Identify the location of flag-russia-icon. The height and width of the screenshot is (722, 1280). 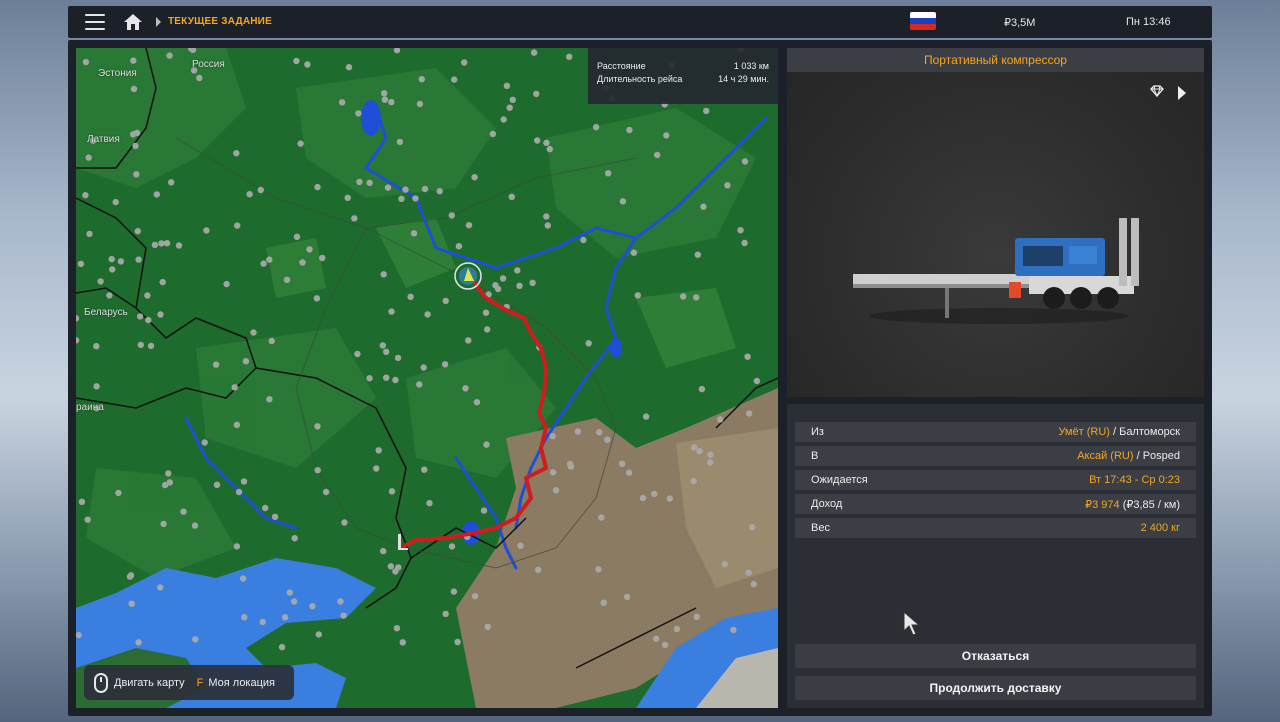
(923, 21).